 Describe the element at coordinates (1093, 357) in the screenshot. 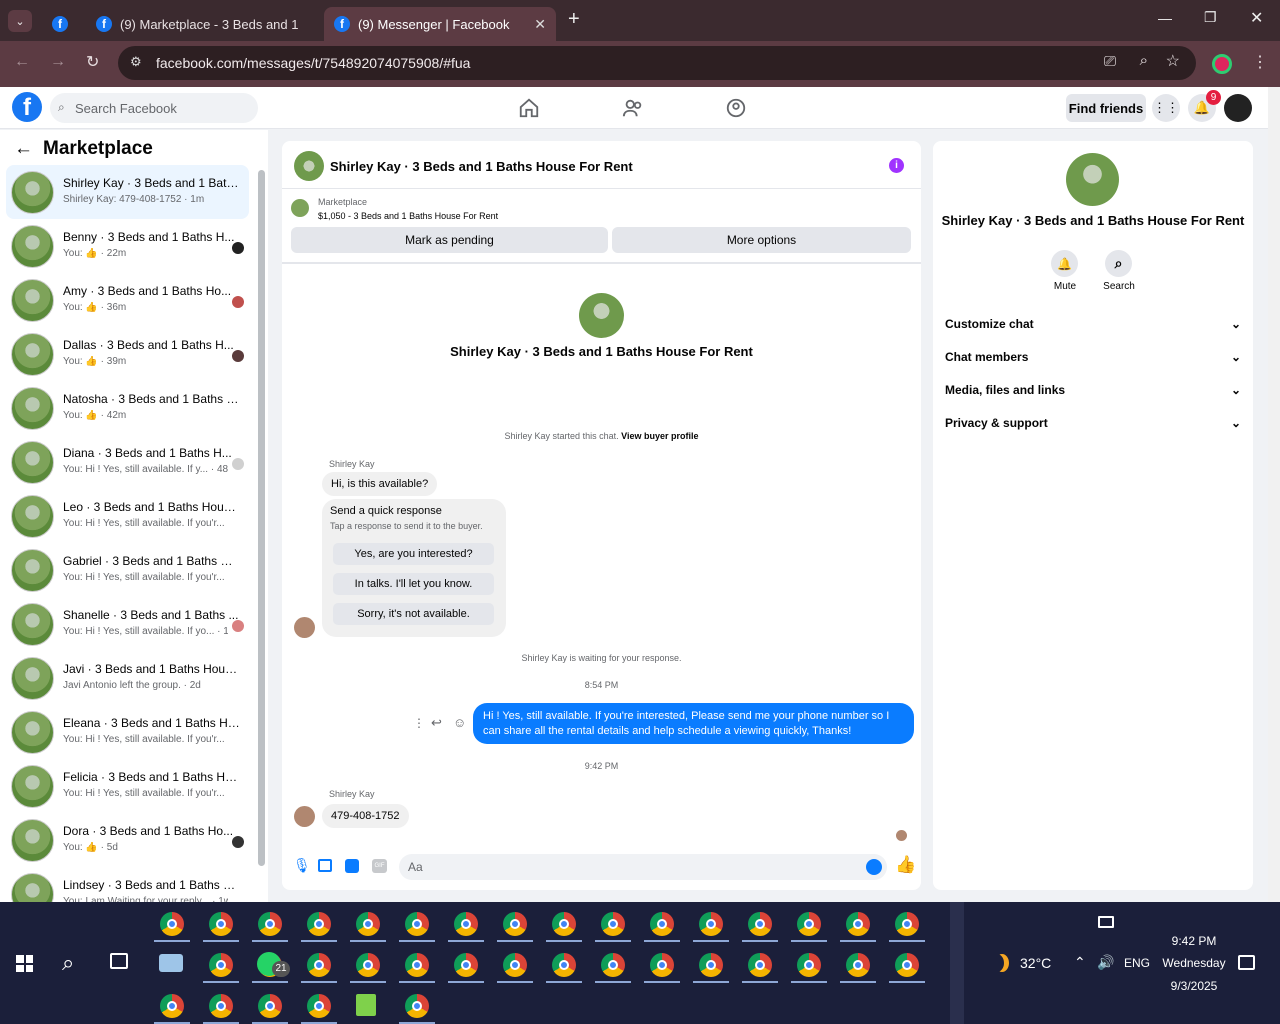

I see `chat-members-row: Chat members ⌄` at that location.